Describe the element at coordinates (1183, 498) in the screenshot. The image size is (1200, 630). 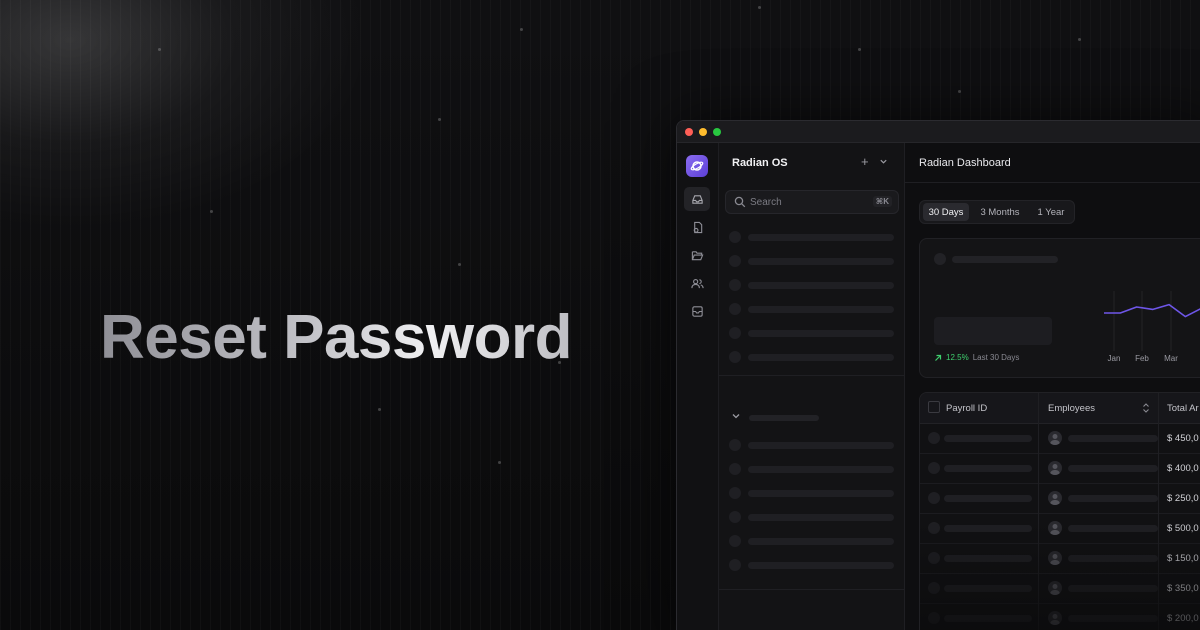
I see `row-amount: $ 250,0` at that location.